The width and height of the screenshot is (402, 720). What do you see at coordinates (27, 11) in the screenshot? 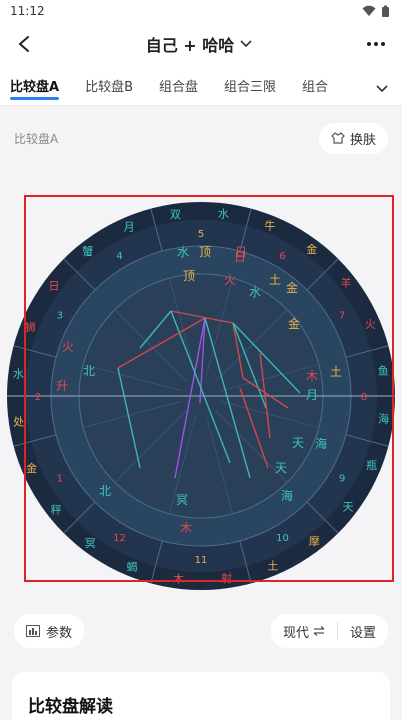
I see `status-time: 11:12` at bounding box center [27, 11].